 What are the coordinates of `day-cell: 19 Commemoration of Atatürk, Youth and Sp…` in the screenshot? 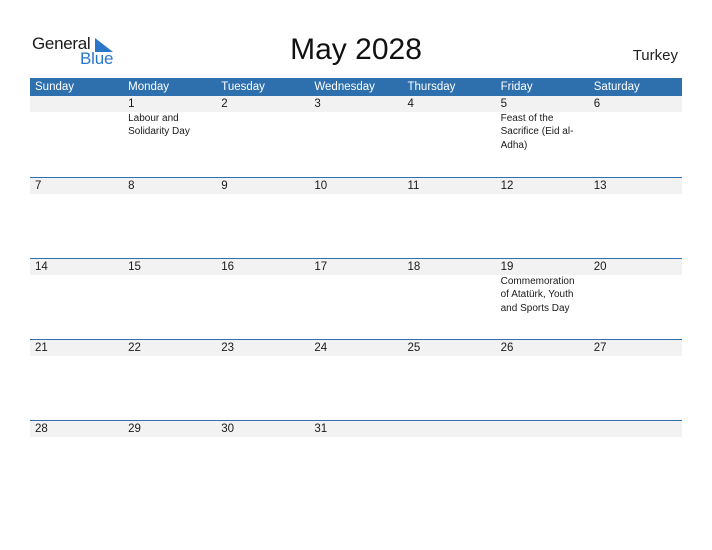 It's located at (542, 287).